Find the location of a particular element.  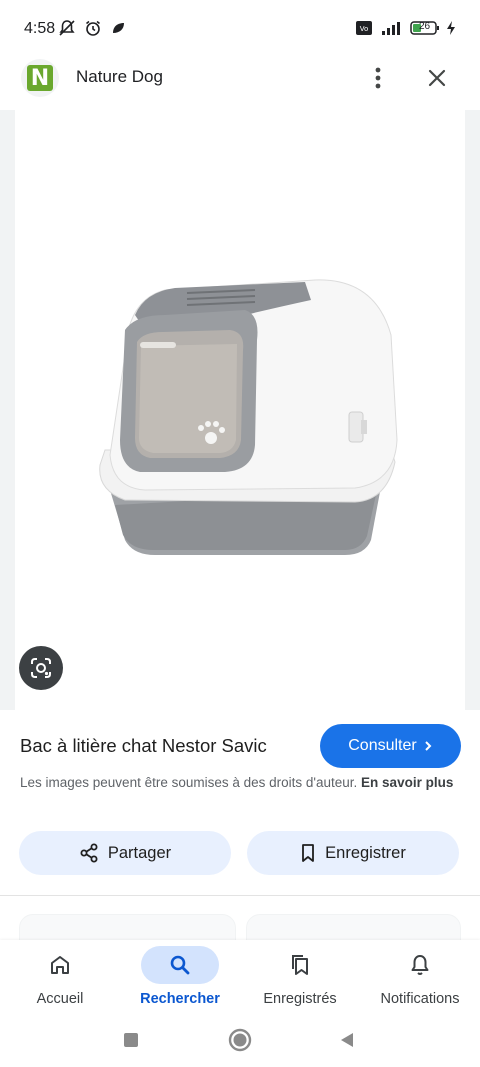

chevron-right-icon is located at coordinates (428, 746).